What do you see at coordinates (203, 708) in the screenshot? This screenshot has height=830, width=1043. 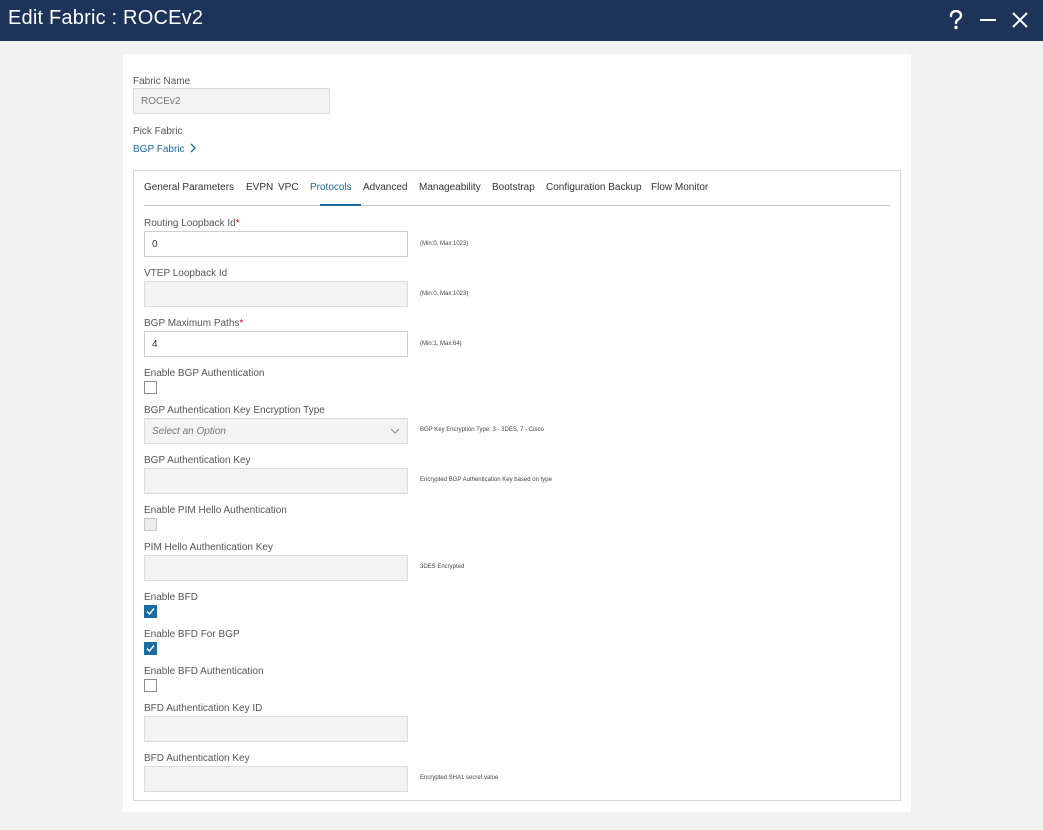 I see `bfd-auth-key-id-label: BFD Authentication Key ID` at bounding box center [203, 708].